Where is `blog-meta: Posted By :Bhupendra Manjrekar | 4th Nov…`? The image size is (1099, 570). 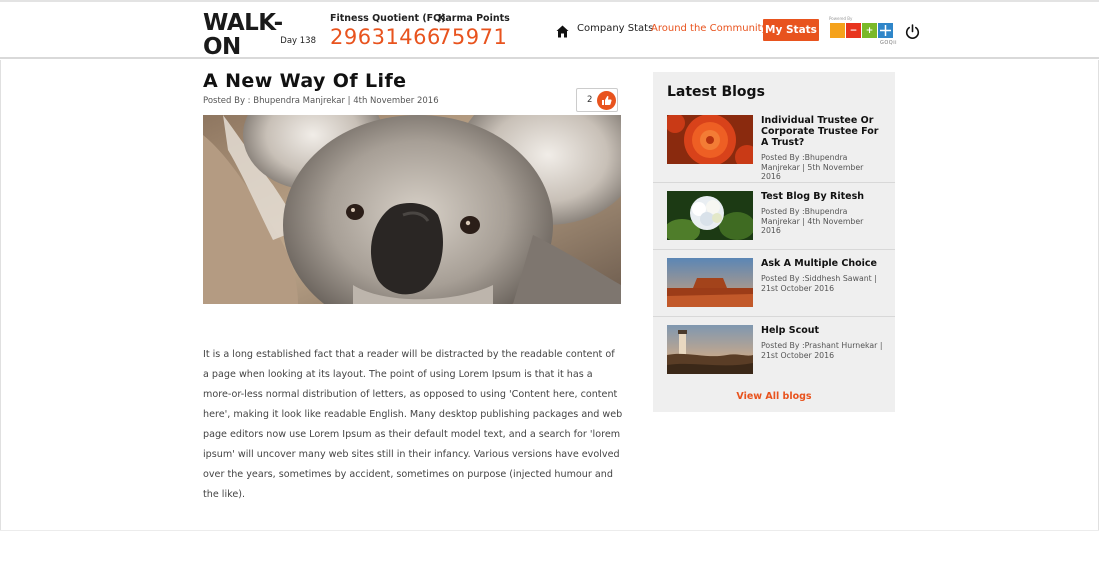 blog-meta: Posted By :Bhupendra Manjrekar | 4th Nov… is located at coordinates (812, 221).